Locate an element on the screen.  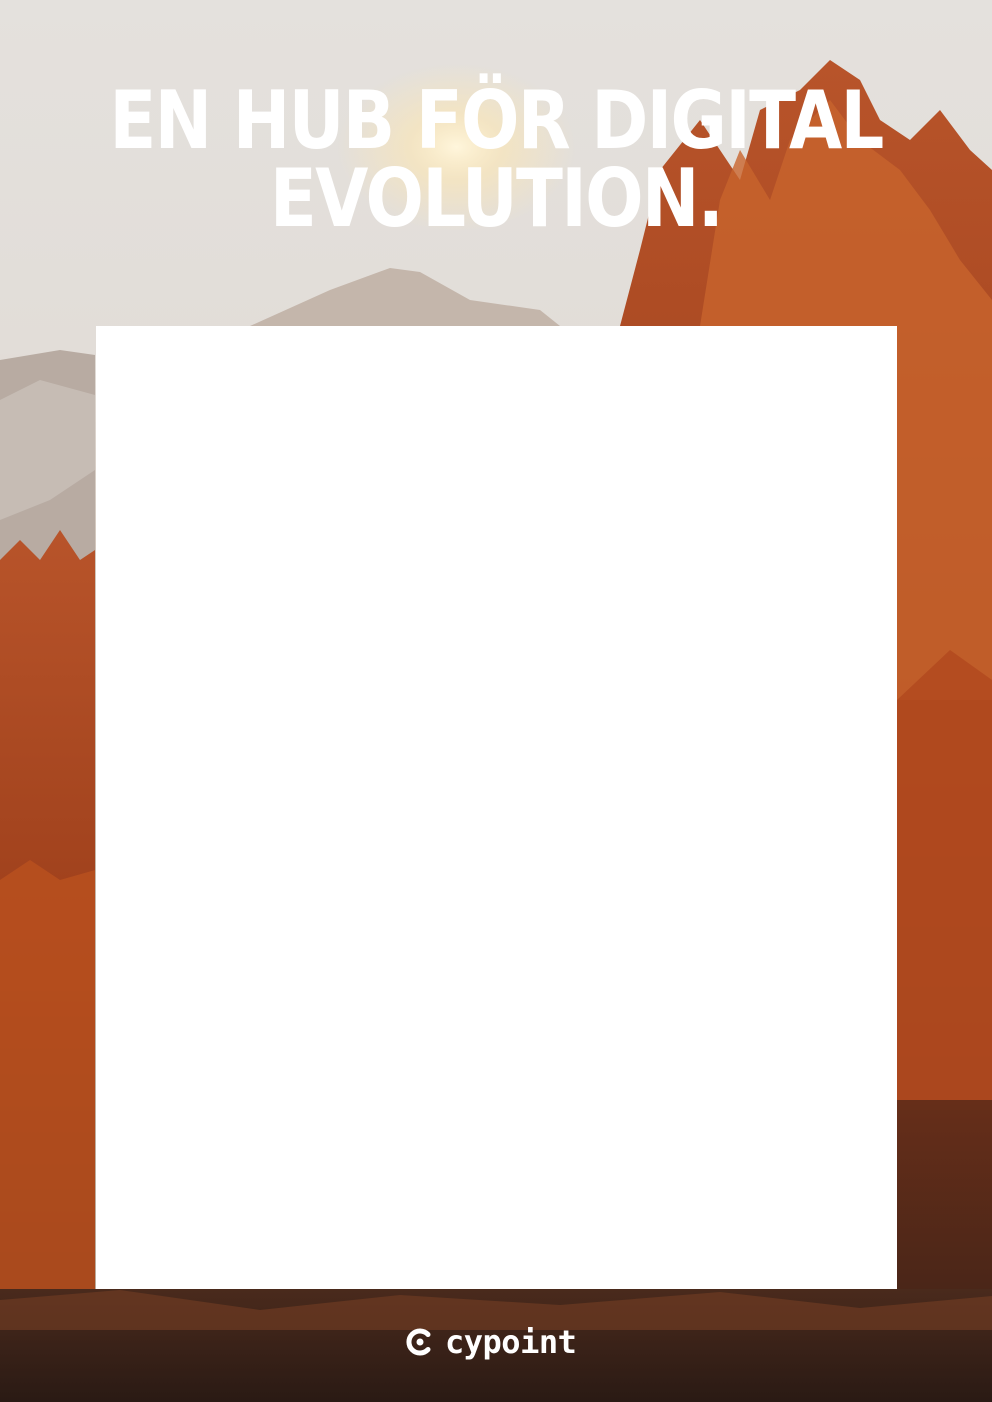
logo-wordmark: cypoint is located at coordinates (511, 1342).